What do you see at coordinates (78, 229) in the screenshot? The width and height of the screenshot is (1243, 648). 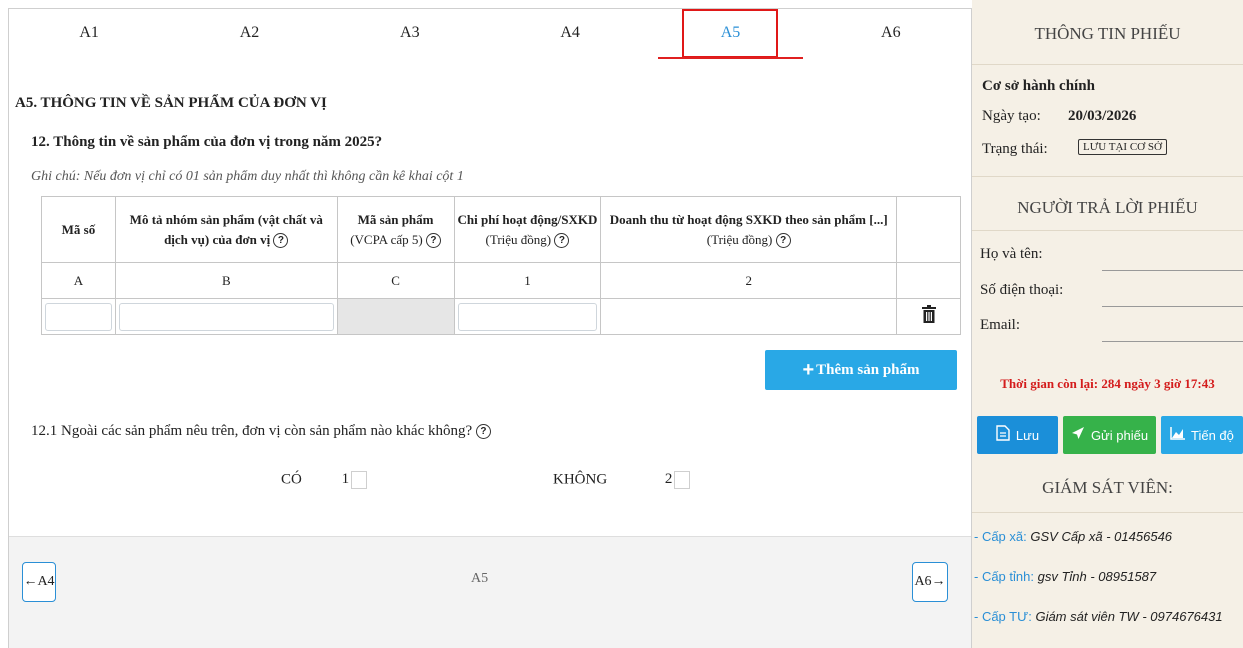 I see `header-ma-so: Mã số` at bounding box center [78, 229].